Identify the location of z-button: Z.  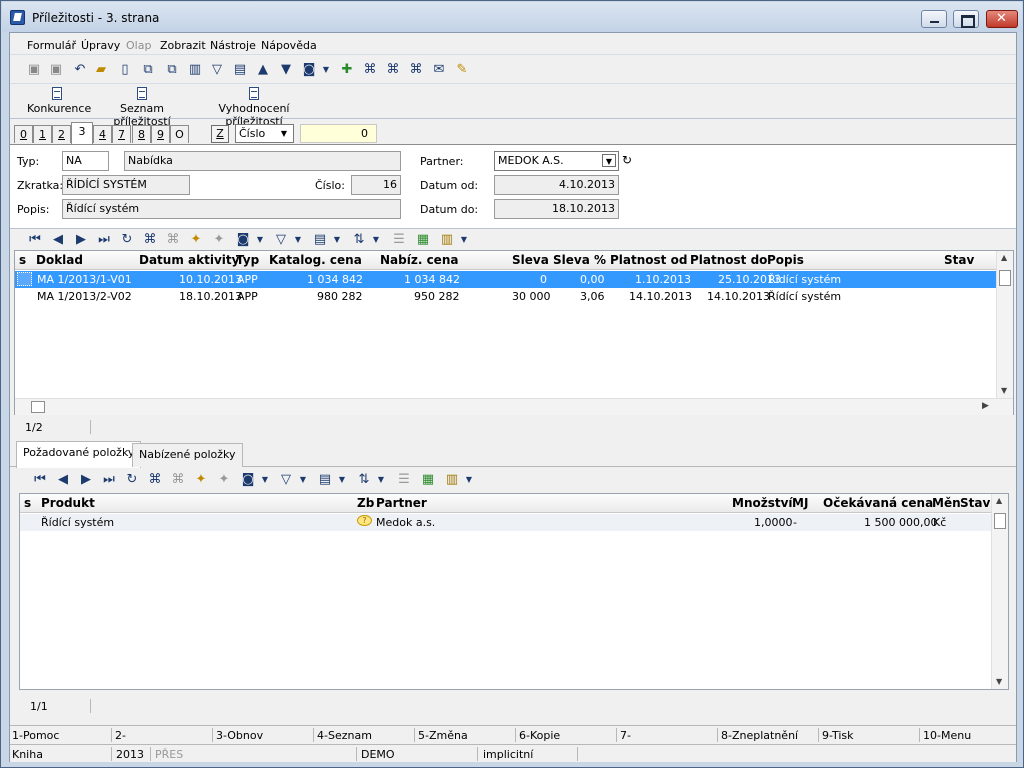
(220, 134).